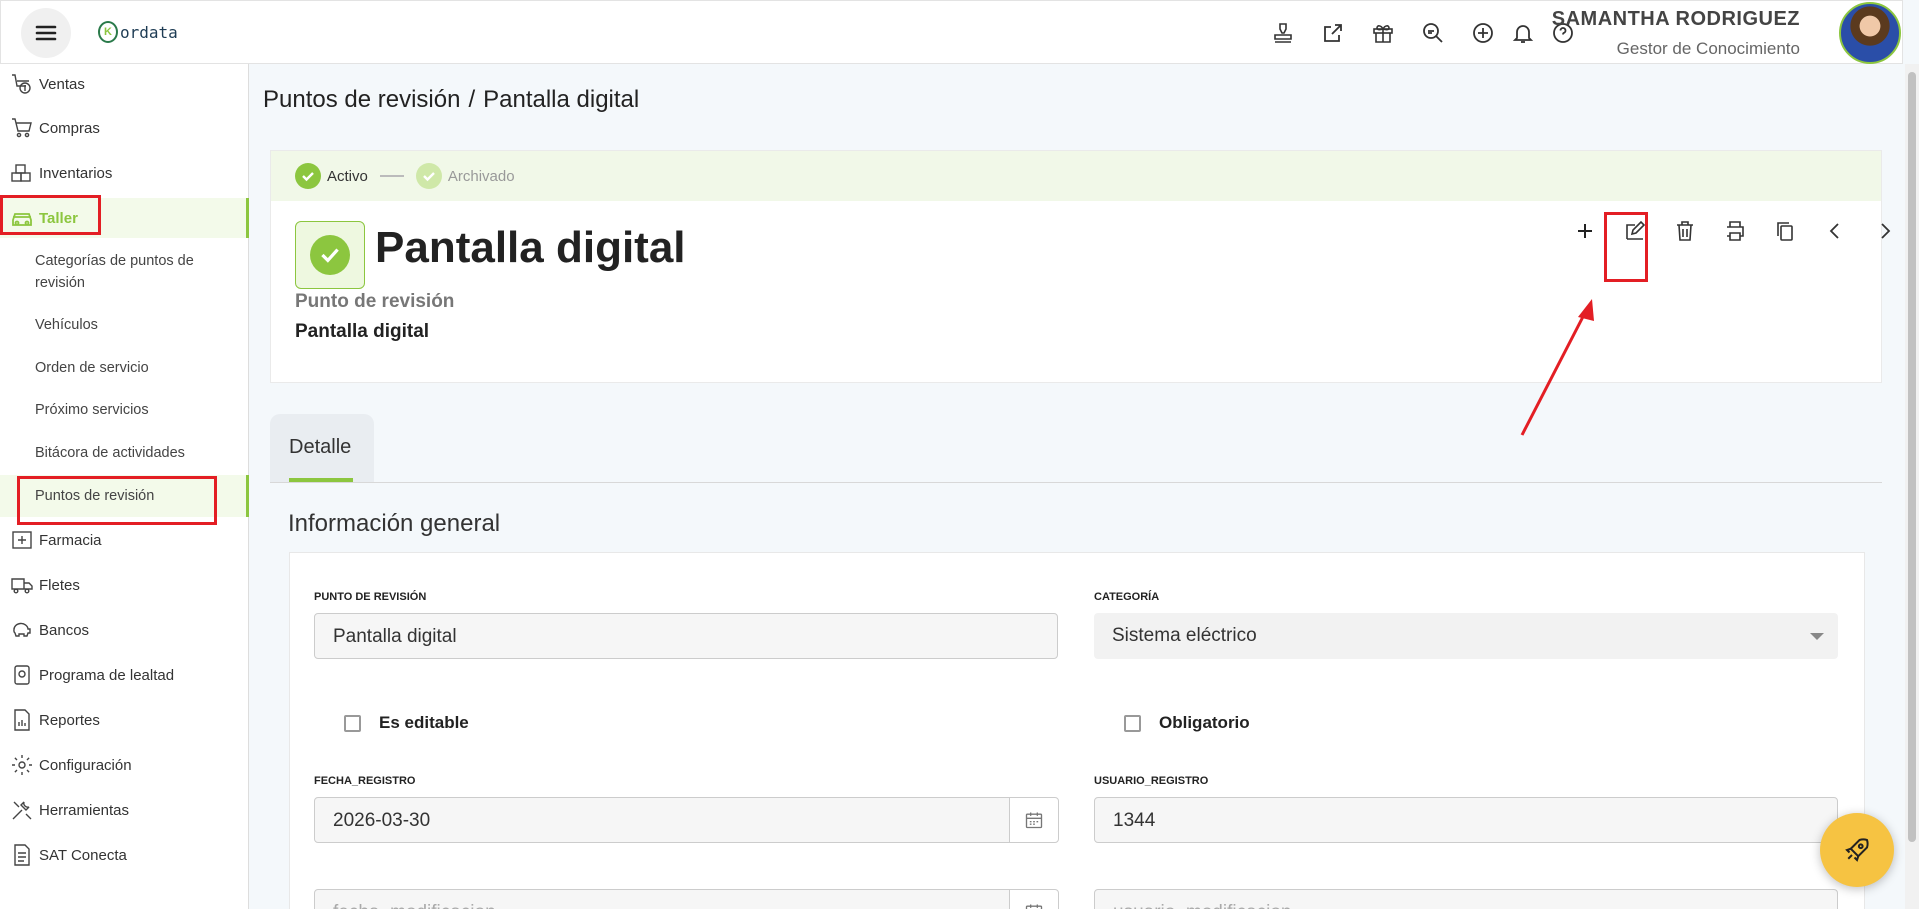 This screenshot has width=1919, height=909. I want to click on print-button, so click(1735, 231).